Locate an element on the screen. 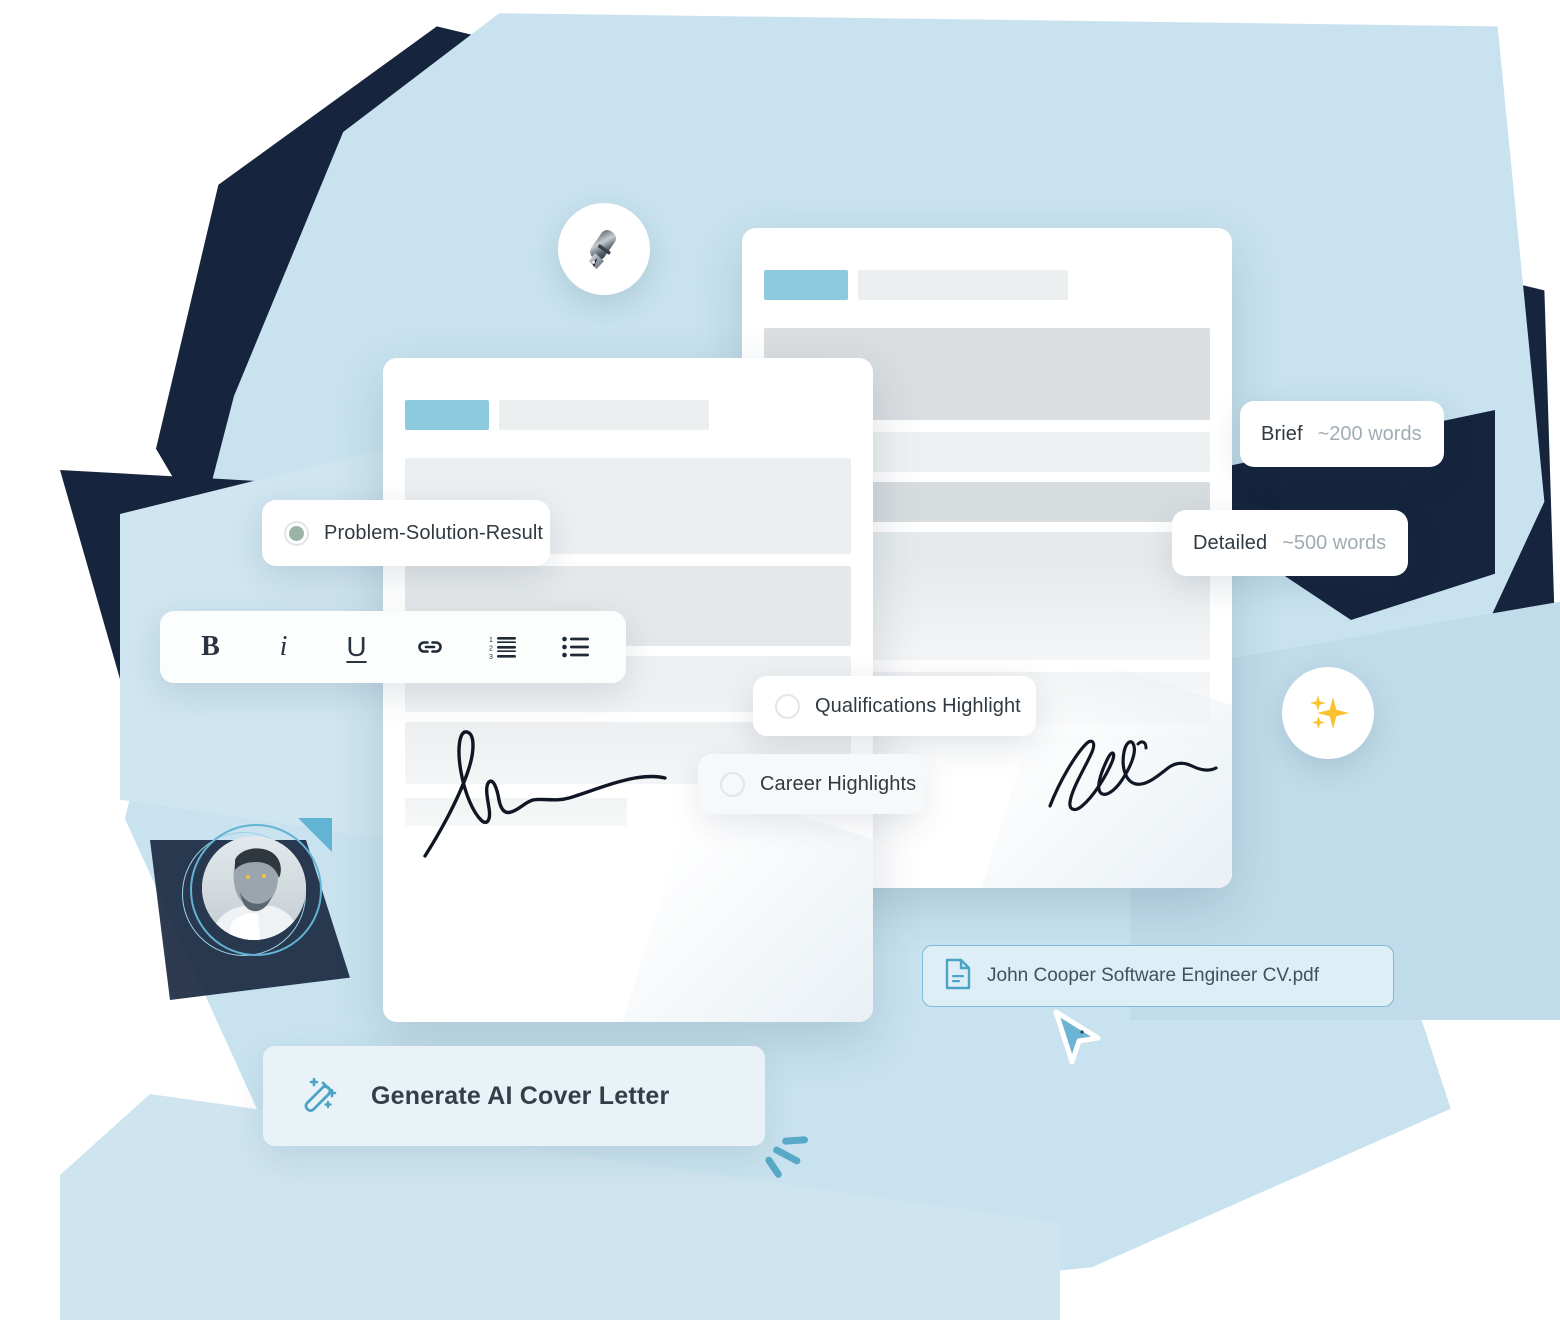 Image resolution: width=1560 pixels, height=1320 pixels. click-burst-lines is located at coordinates (787, 1161).